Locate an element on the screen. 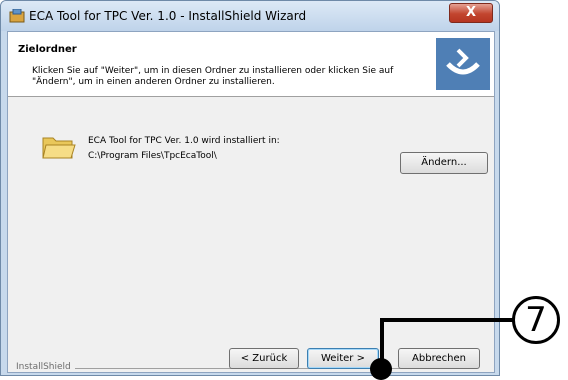 The height and width of the screenshot is (380, 568). cancel-button: Abbrechen is located at coordinates (439, 358).